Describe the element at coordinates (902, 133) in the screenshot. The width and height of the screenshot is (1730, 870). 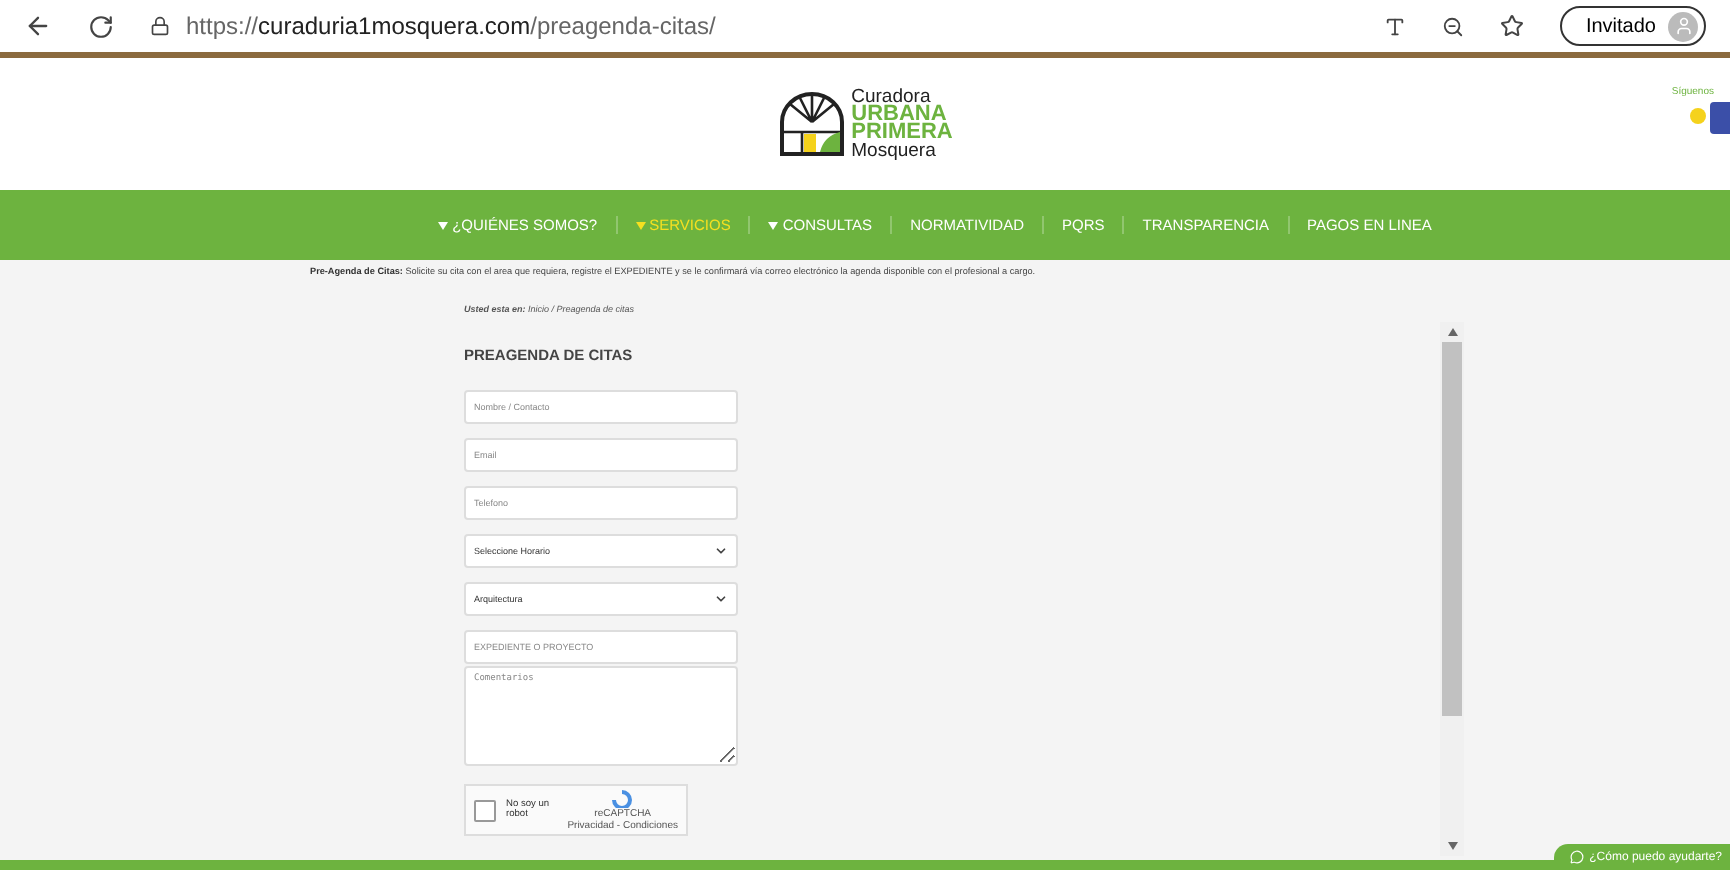
I see `logo-text: PRIMERA` at that location.